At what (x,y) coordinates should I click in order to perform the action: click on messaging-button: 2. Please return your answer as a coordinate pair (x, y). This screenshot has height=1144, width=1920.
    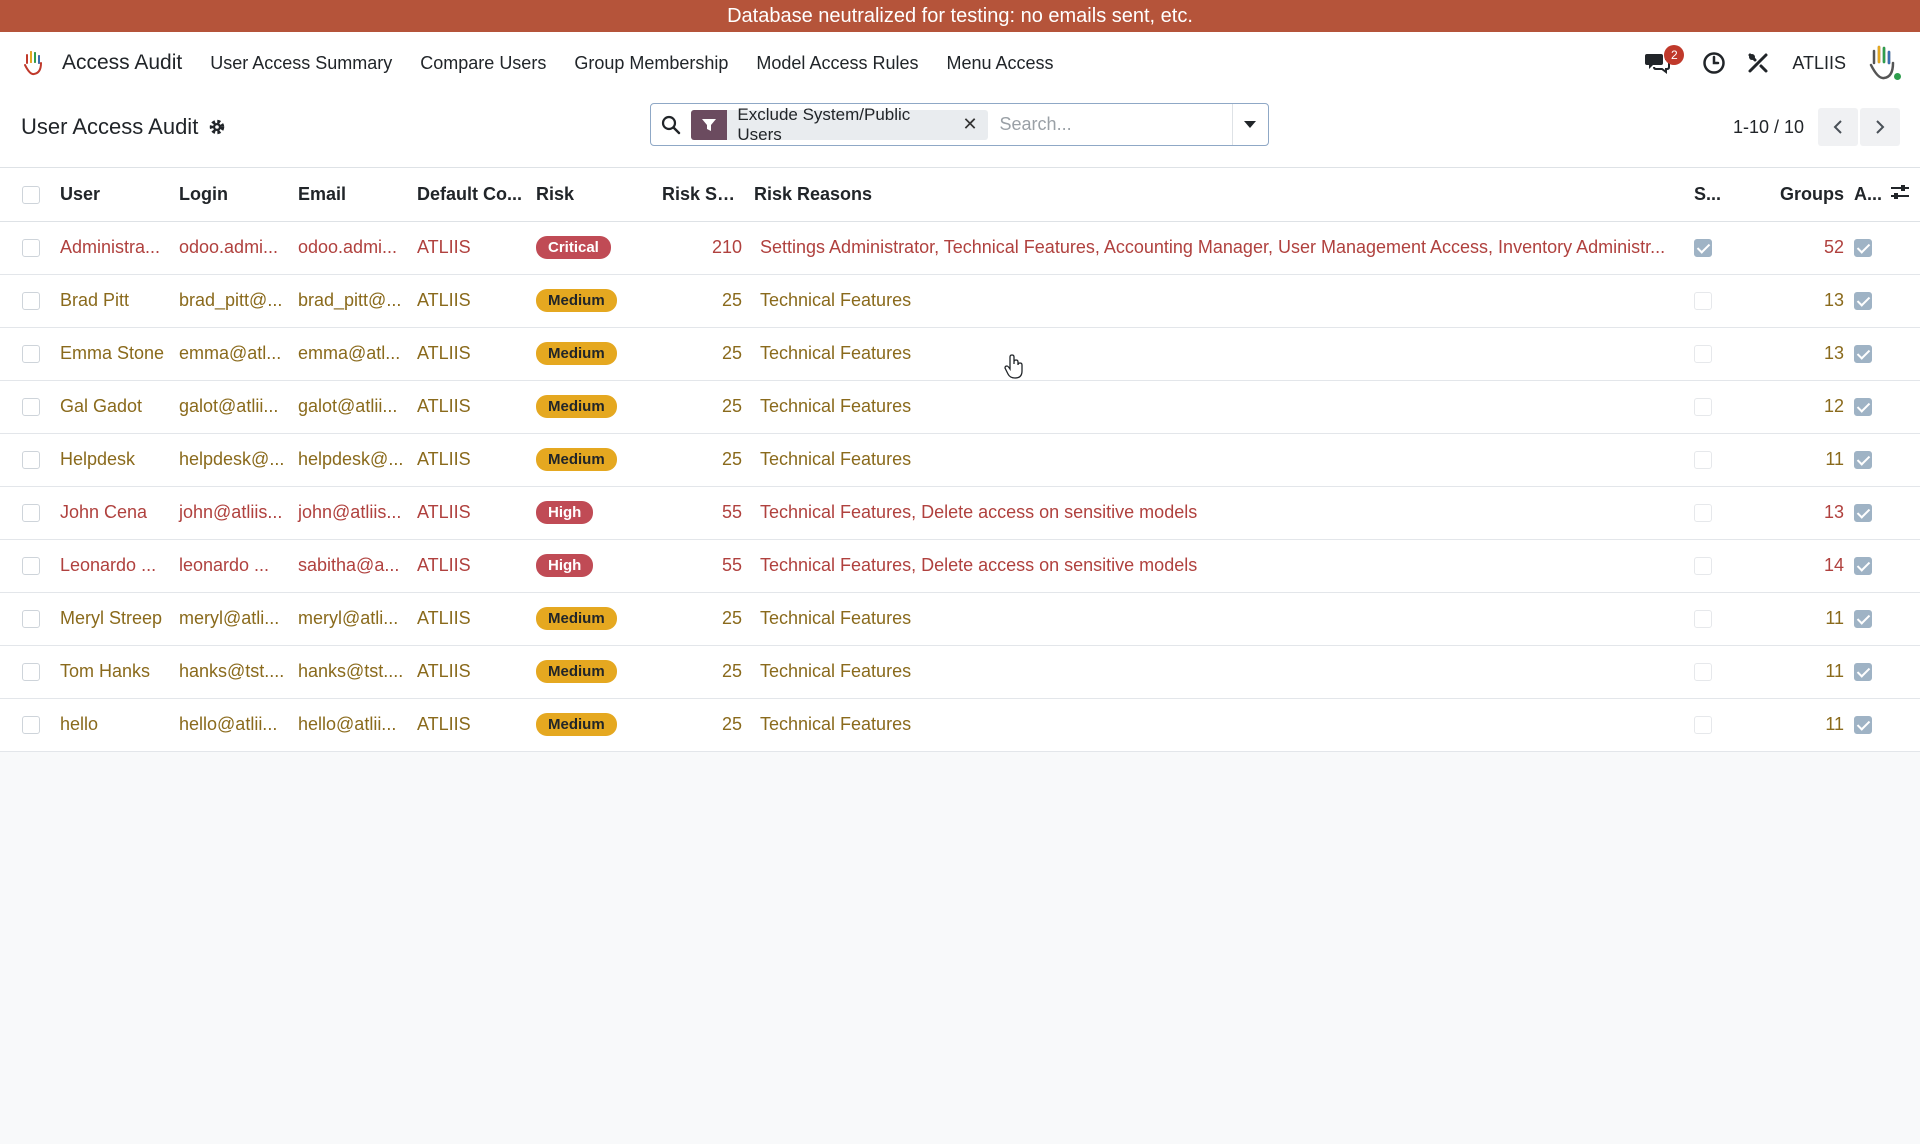
    Looking at the image, I should click on (1663, 61).